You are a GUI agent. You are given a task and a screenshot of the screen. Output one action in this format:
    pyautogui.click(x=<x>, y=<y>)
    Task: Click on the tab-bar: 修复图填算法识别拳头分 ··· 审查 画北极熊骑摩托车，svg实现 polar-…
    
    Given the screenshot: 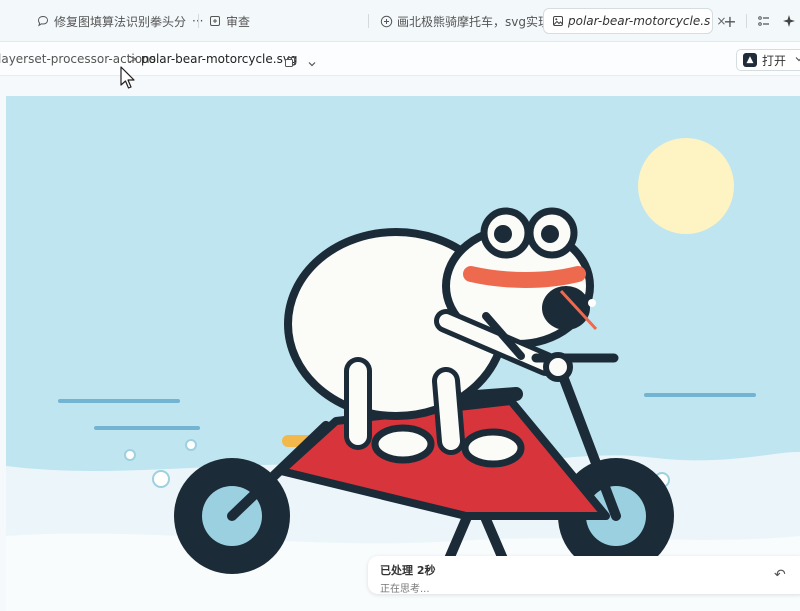 What is the action you would take?
    pyautogui.click(x=400, y=21)
    